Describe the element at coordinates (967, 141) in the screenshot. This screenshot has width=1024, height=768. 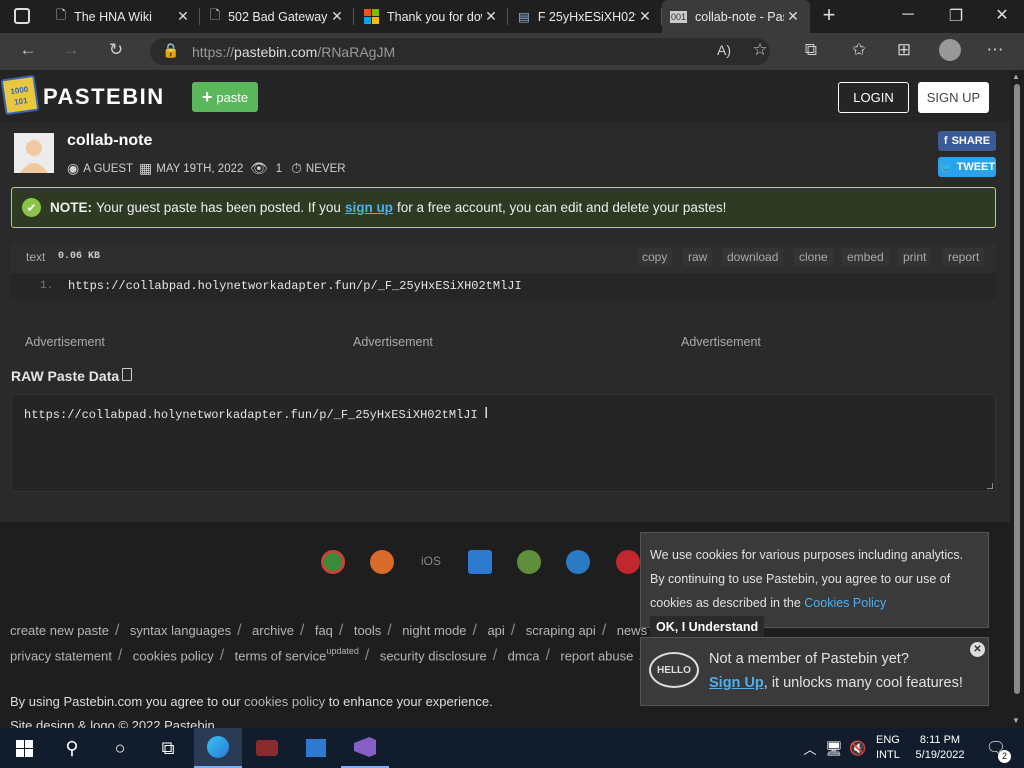
I see `facebook-share-button: f SHARE` at that location.